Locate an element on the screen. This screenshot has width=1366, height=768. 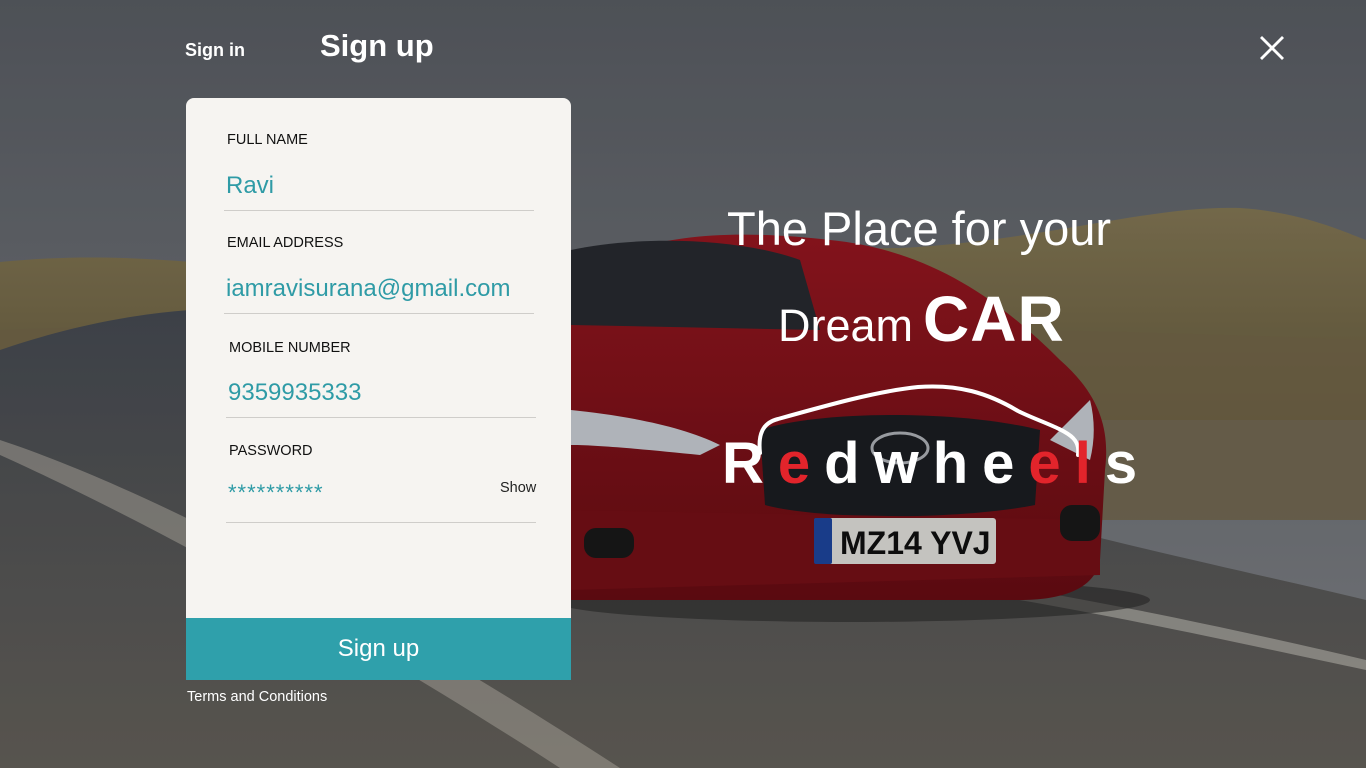
show-password-toggle: Show is located at coordinates (518, 488).